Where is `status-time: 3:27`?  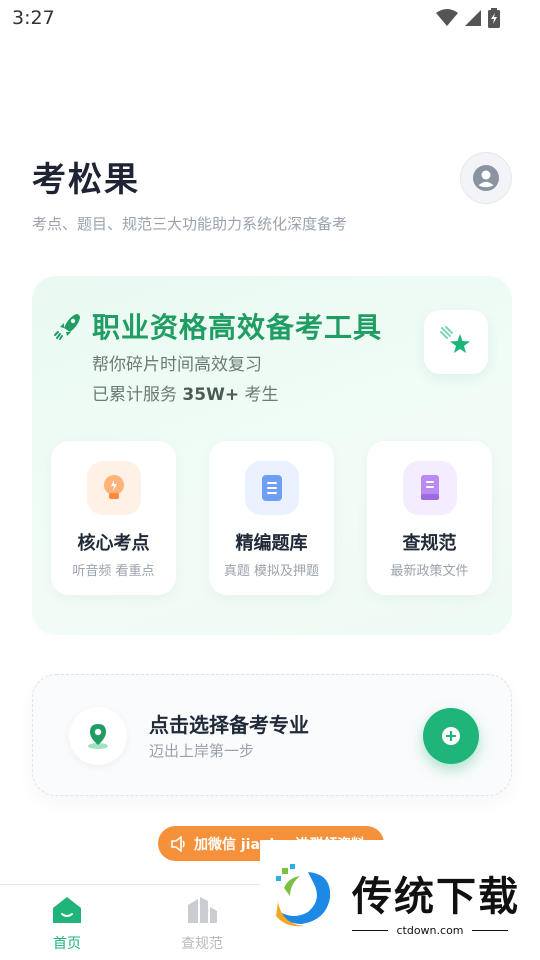
status-time: 3:27 is located at coordinates (33, 18).